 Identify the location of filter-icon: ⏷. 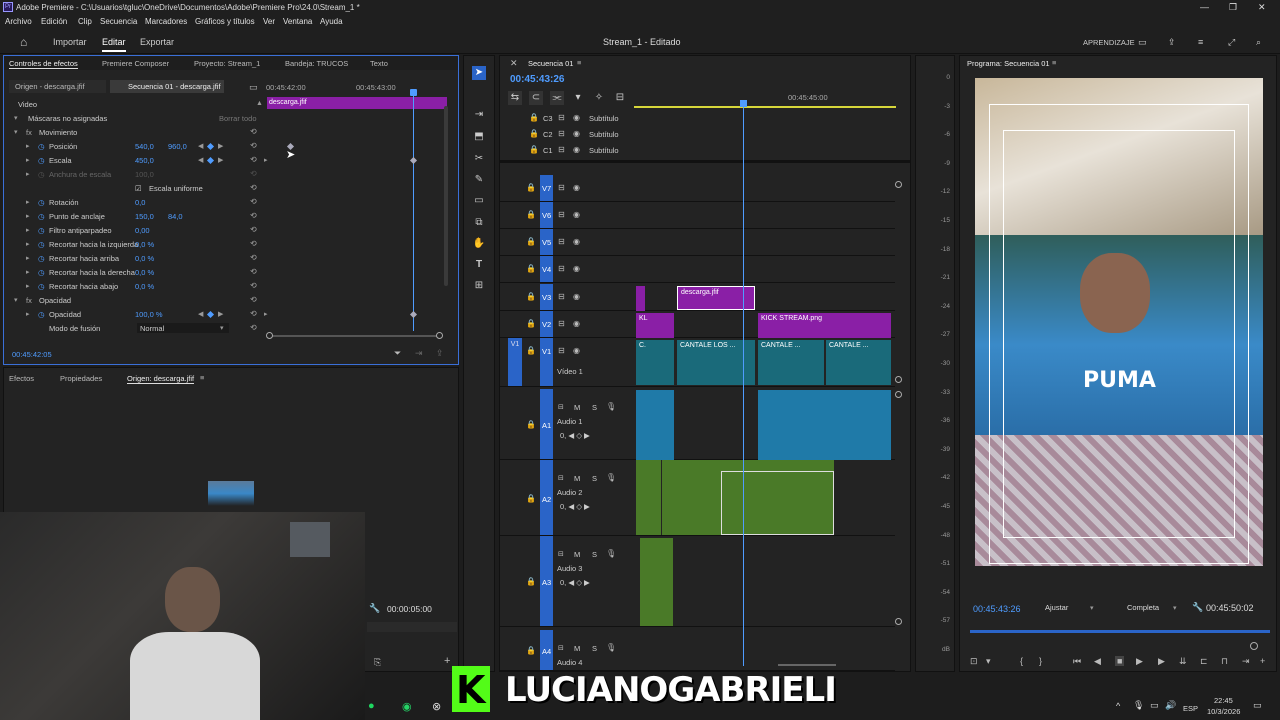
(397, 353).